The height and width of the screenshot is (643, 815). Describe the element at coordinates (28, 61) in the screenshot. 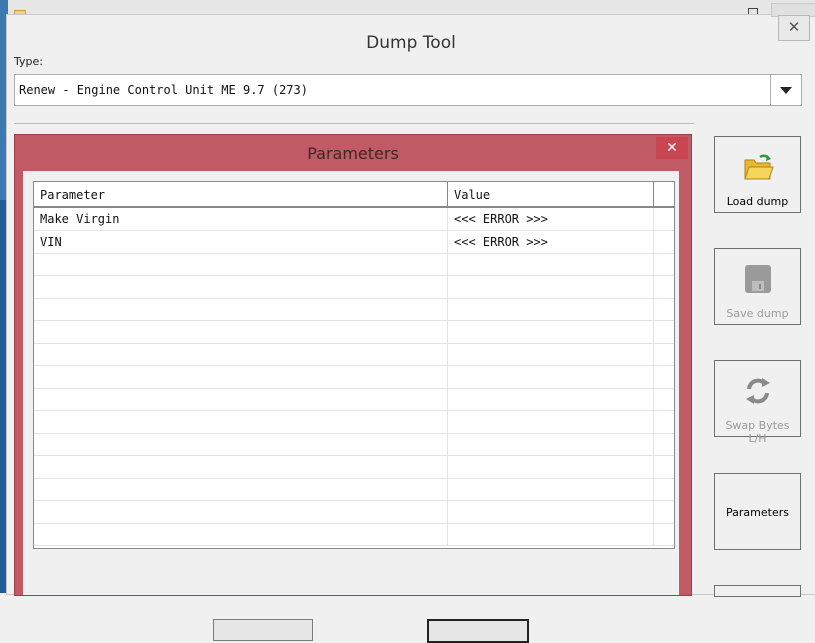

I see `type-label: Type:` at that location.